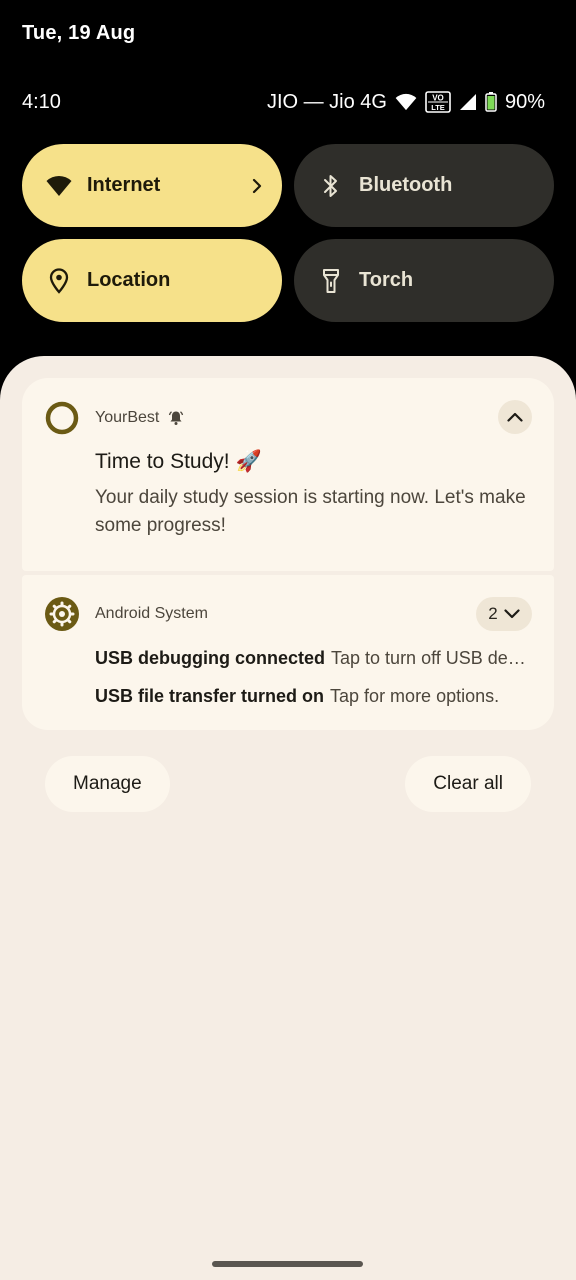  What do you see at coordinates (424, 280) in the screenshot?
I see `tile-torch: Torch` at bounding box center [424, 280].